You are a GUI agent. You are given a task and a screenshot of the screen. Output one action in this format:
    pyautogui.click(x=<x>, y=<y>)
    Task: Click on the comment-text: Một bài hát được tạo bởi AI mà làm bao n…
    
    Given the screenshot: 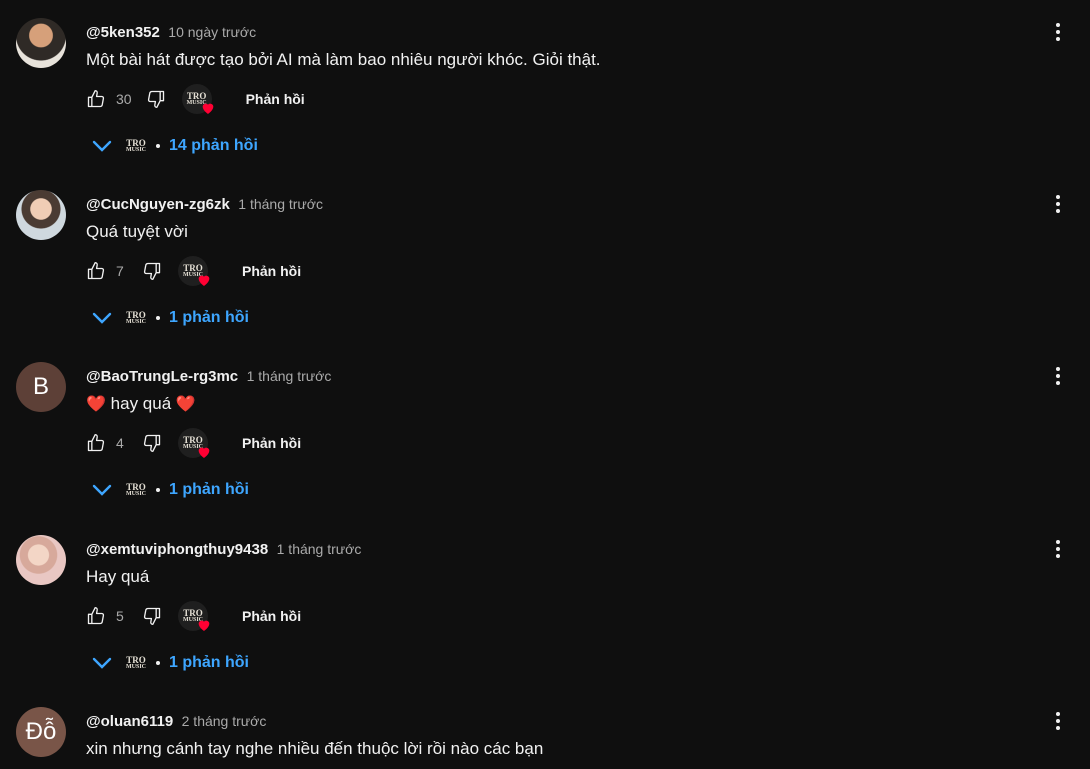 What is the action you would take?
    pyautogui.click(x=343, y=59)
    